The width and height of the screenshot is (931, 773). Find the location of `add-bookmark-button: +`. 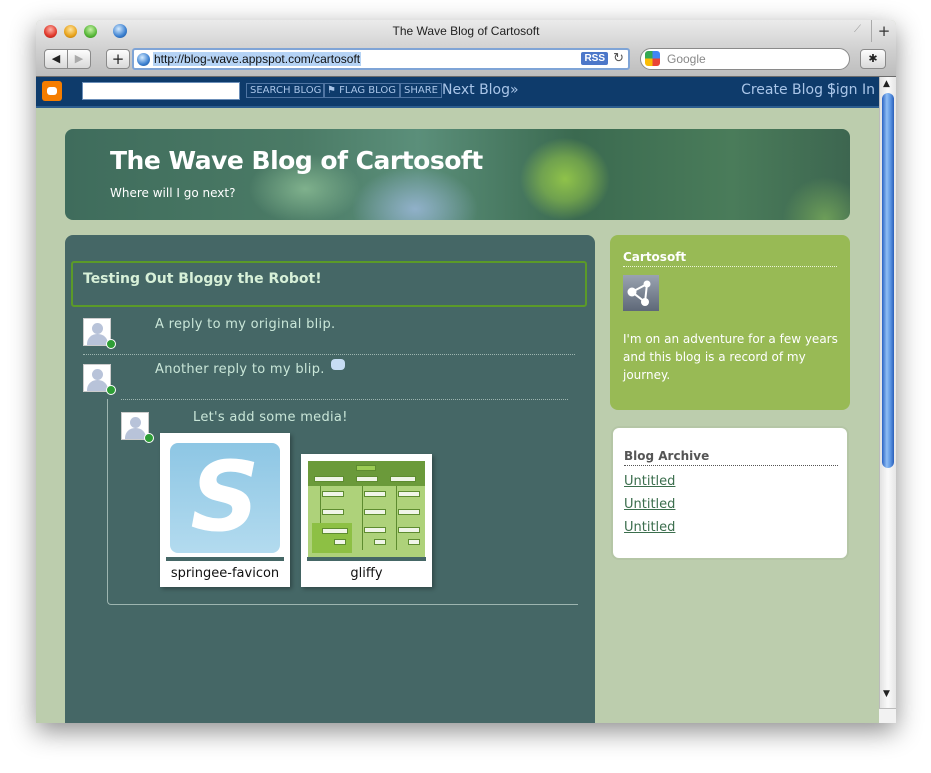

add-bookmark-button: + is located at coordinates (118, 59).